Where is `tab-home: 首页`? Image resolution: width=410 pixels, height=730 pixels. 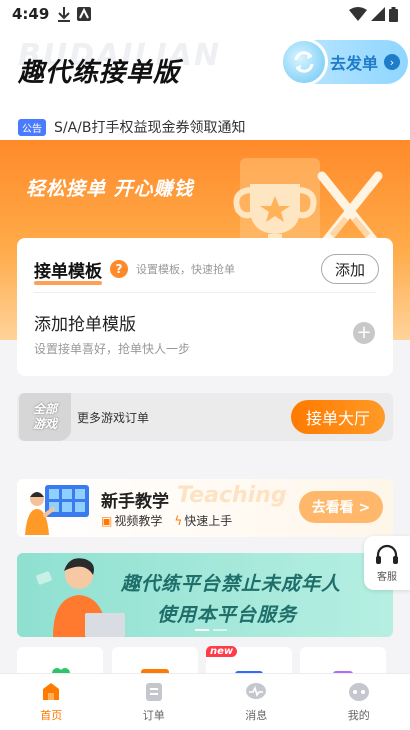 tab-home: 首页 is located at coordinates (51, 702).